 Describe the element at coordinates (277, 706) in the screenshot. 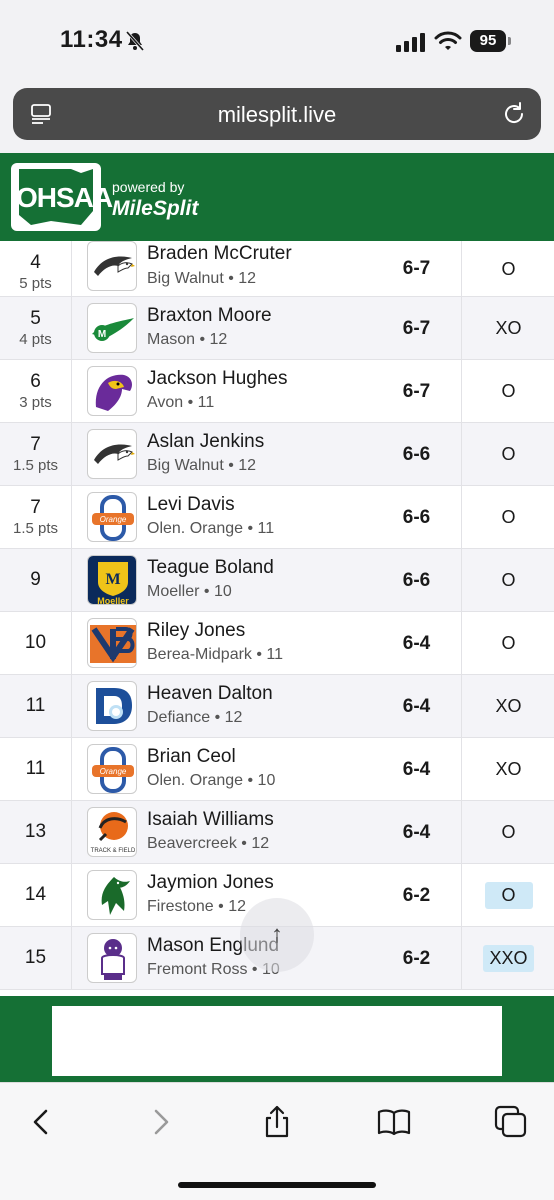

I see `result-row: 11 Heaven Dalton Defiance • 12 6-4 XO` at that location.